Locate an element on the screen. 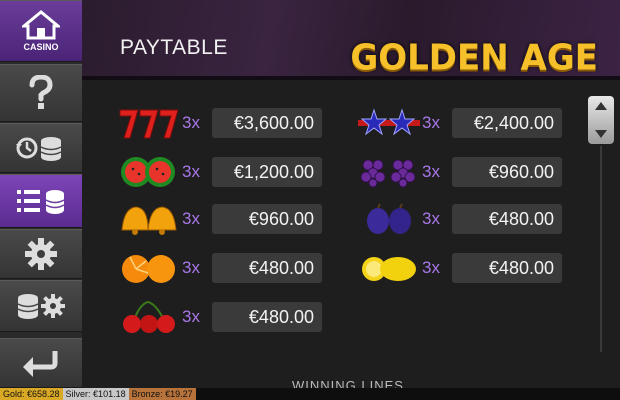 This screenshot has height=400, width=620. coins-gear-icon is located at coordinates (41, 306).